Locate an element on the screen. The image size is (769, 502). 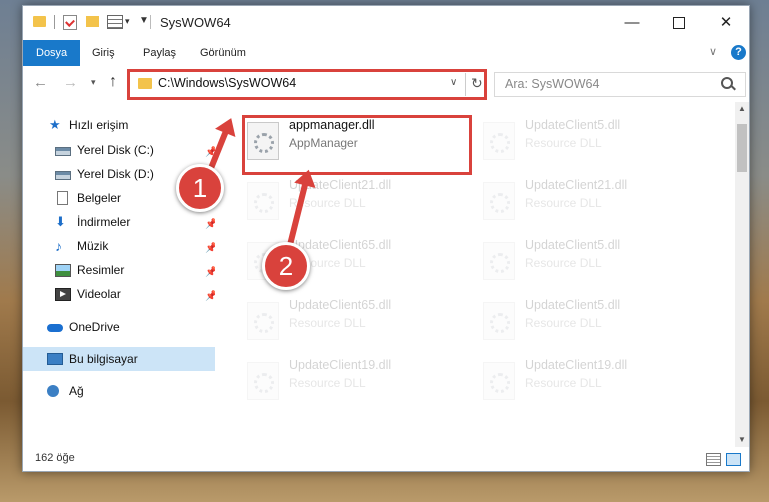
tiles-view-icon is located at coordinates (733, 459).